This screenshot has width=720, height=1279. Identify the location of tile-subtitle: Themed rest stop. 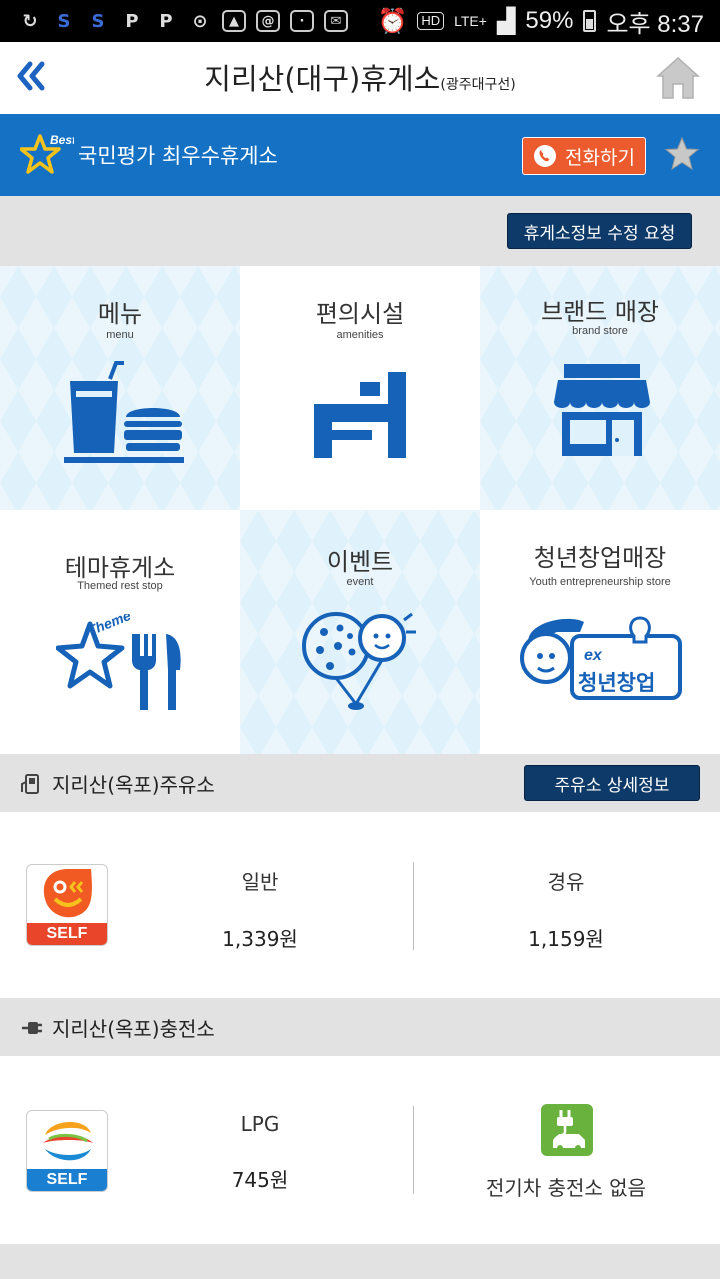
(120, 586).